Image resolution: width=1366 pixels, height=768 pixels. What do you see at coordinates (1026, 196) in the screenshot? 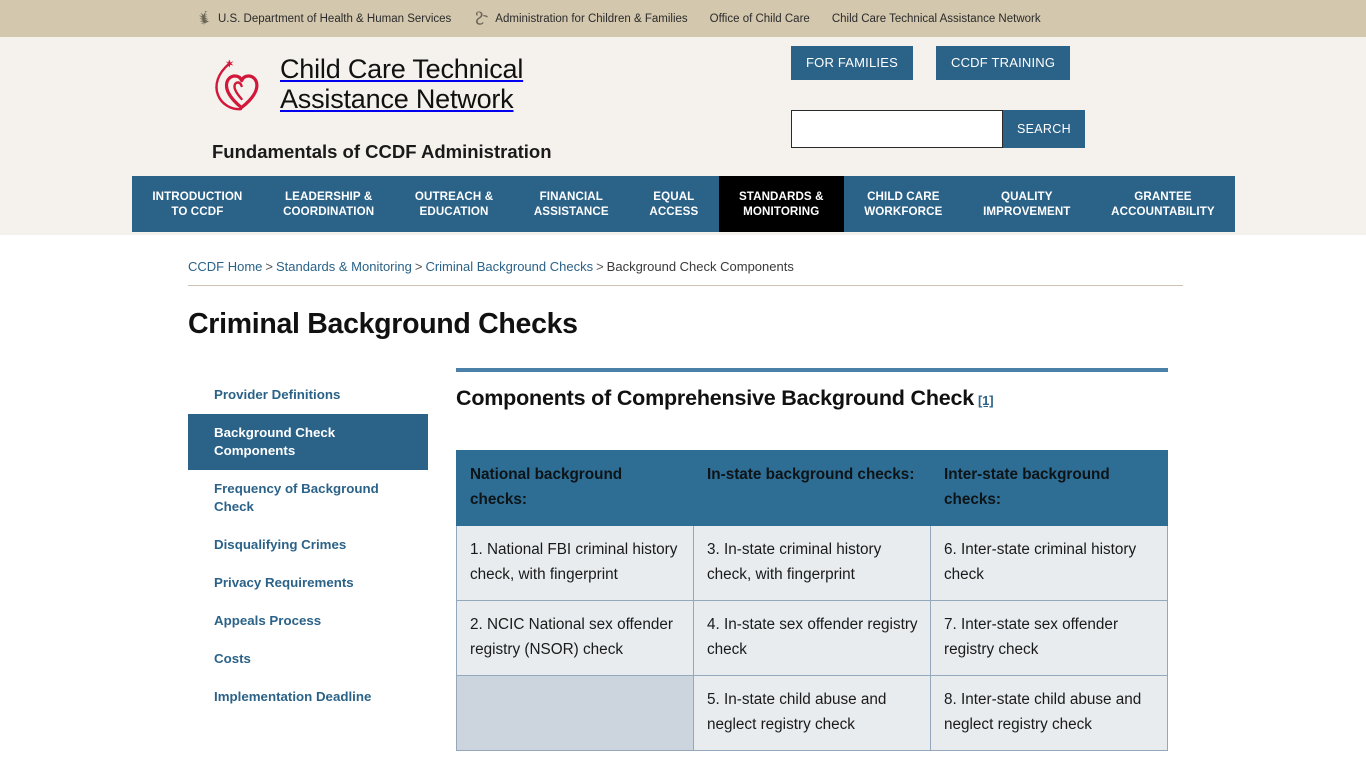
I see `nav-label-line1: QUALITY` at bounding box center [1026, 196].